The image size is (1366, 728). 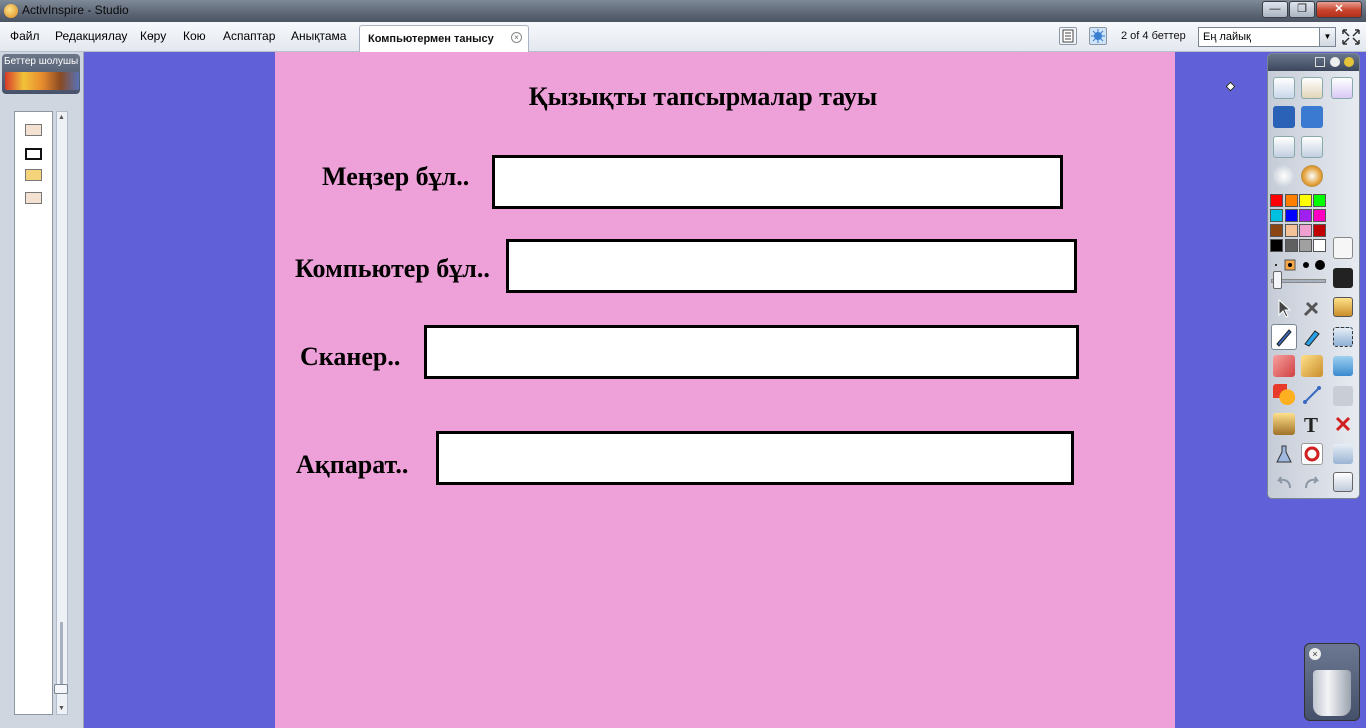 I want to click on delete-icon, so click(x=1343, y=424).